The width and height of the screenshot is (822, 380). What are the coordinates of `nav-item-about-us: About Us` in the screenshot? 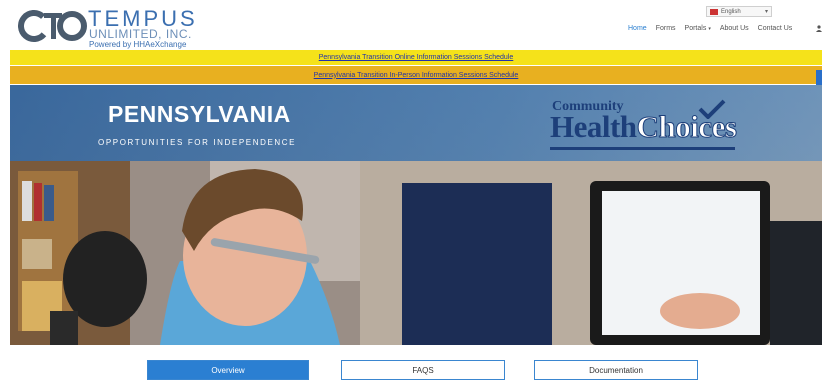 It's located at (734, 28).